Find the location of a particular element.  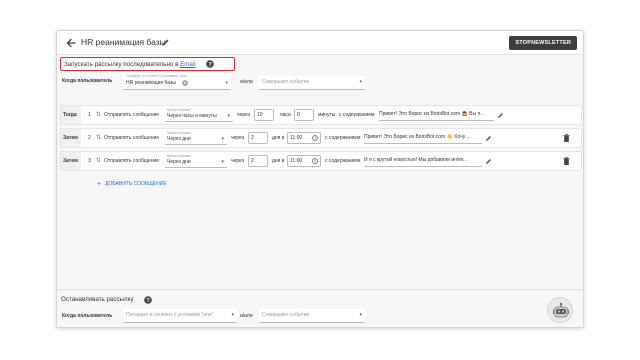

send-time-select: Время отправки Через часы и минуты ▾ is located at coordinates (199, 115).